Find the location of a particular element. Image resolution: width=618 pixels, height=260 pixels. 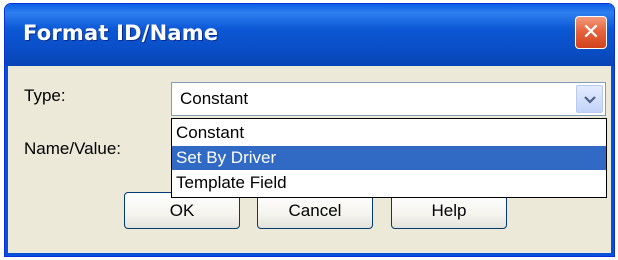

window-frame-right is located at coordinates (612, 161).